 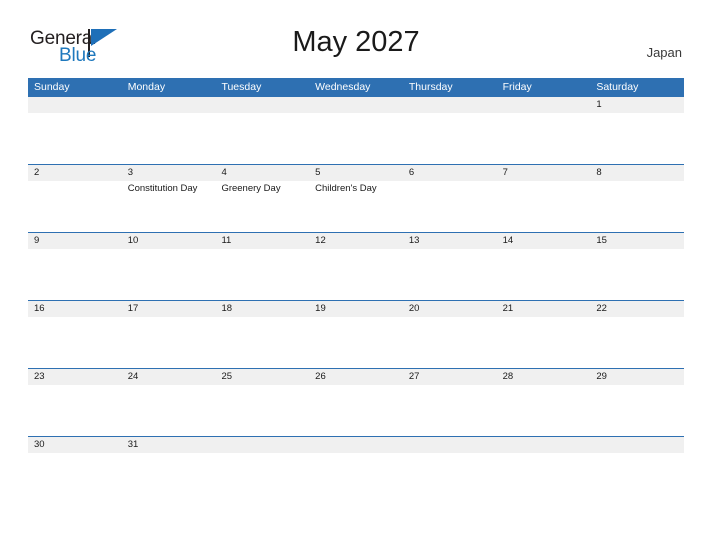 I want to click on calendar-day-cell: 22, so click(x=637, y=334).